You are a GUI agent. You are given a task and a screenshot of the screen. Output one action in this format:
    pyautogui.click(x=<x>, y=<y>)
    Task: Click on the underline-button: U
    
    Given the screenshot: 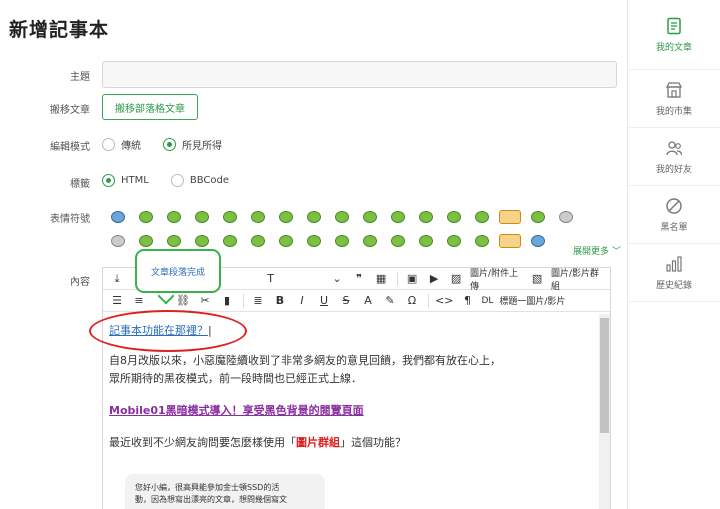 What is the action you would take?
    pyautogui.click(x=324, y=301)
    